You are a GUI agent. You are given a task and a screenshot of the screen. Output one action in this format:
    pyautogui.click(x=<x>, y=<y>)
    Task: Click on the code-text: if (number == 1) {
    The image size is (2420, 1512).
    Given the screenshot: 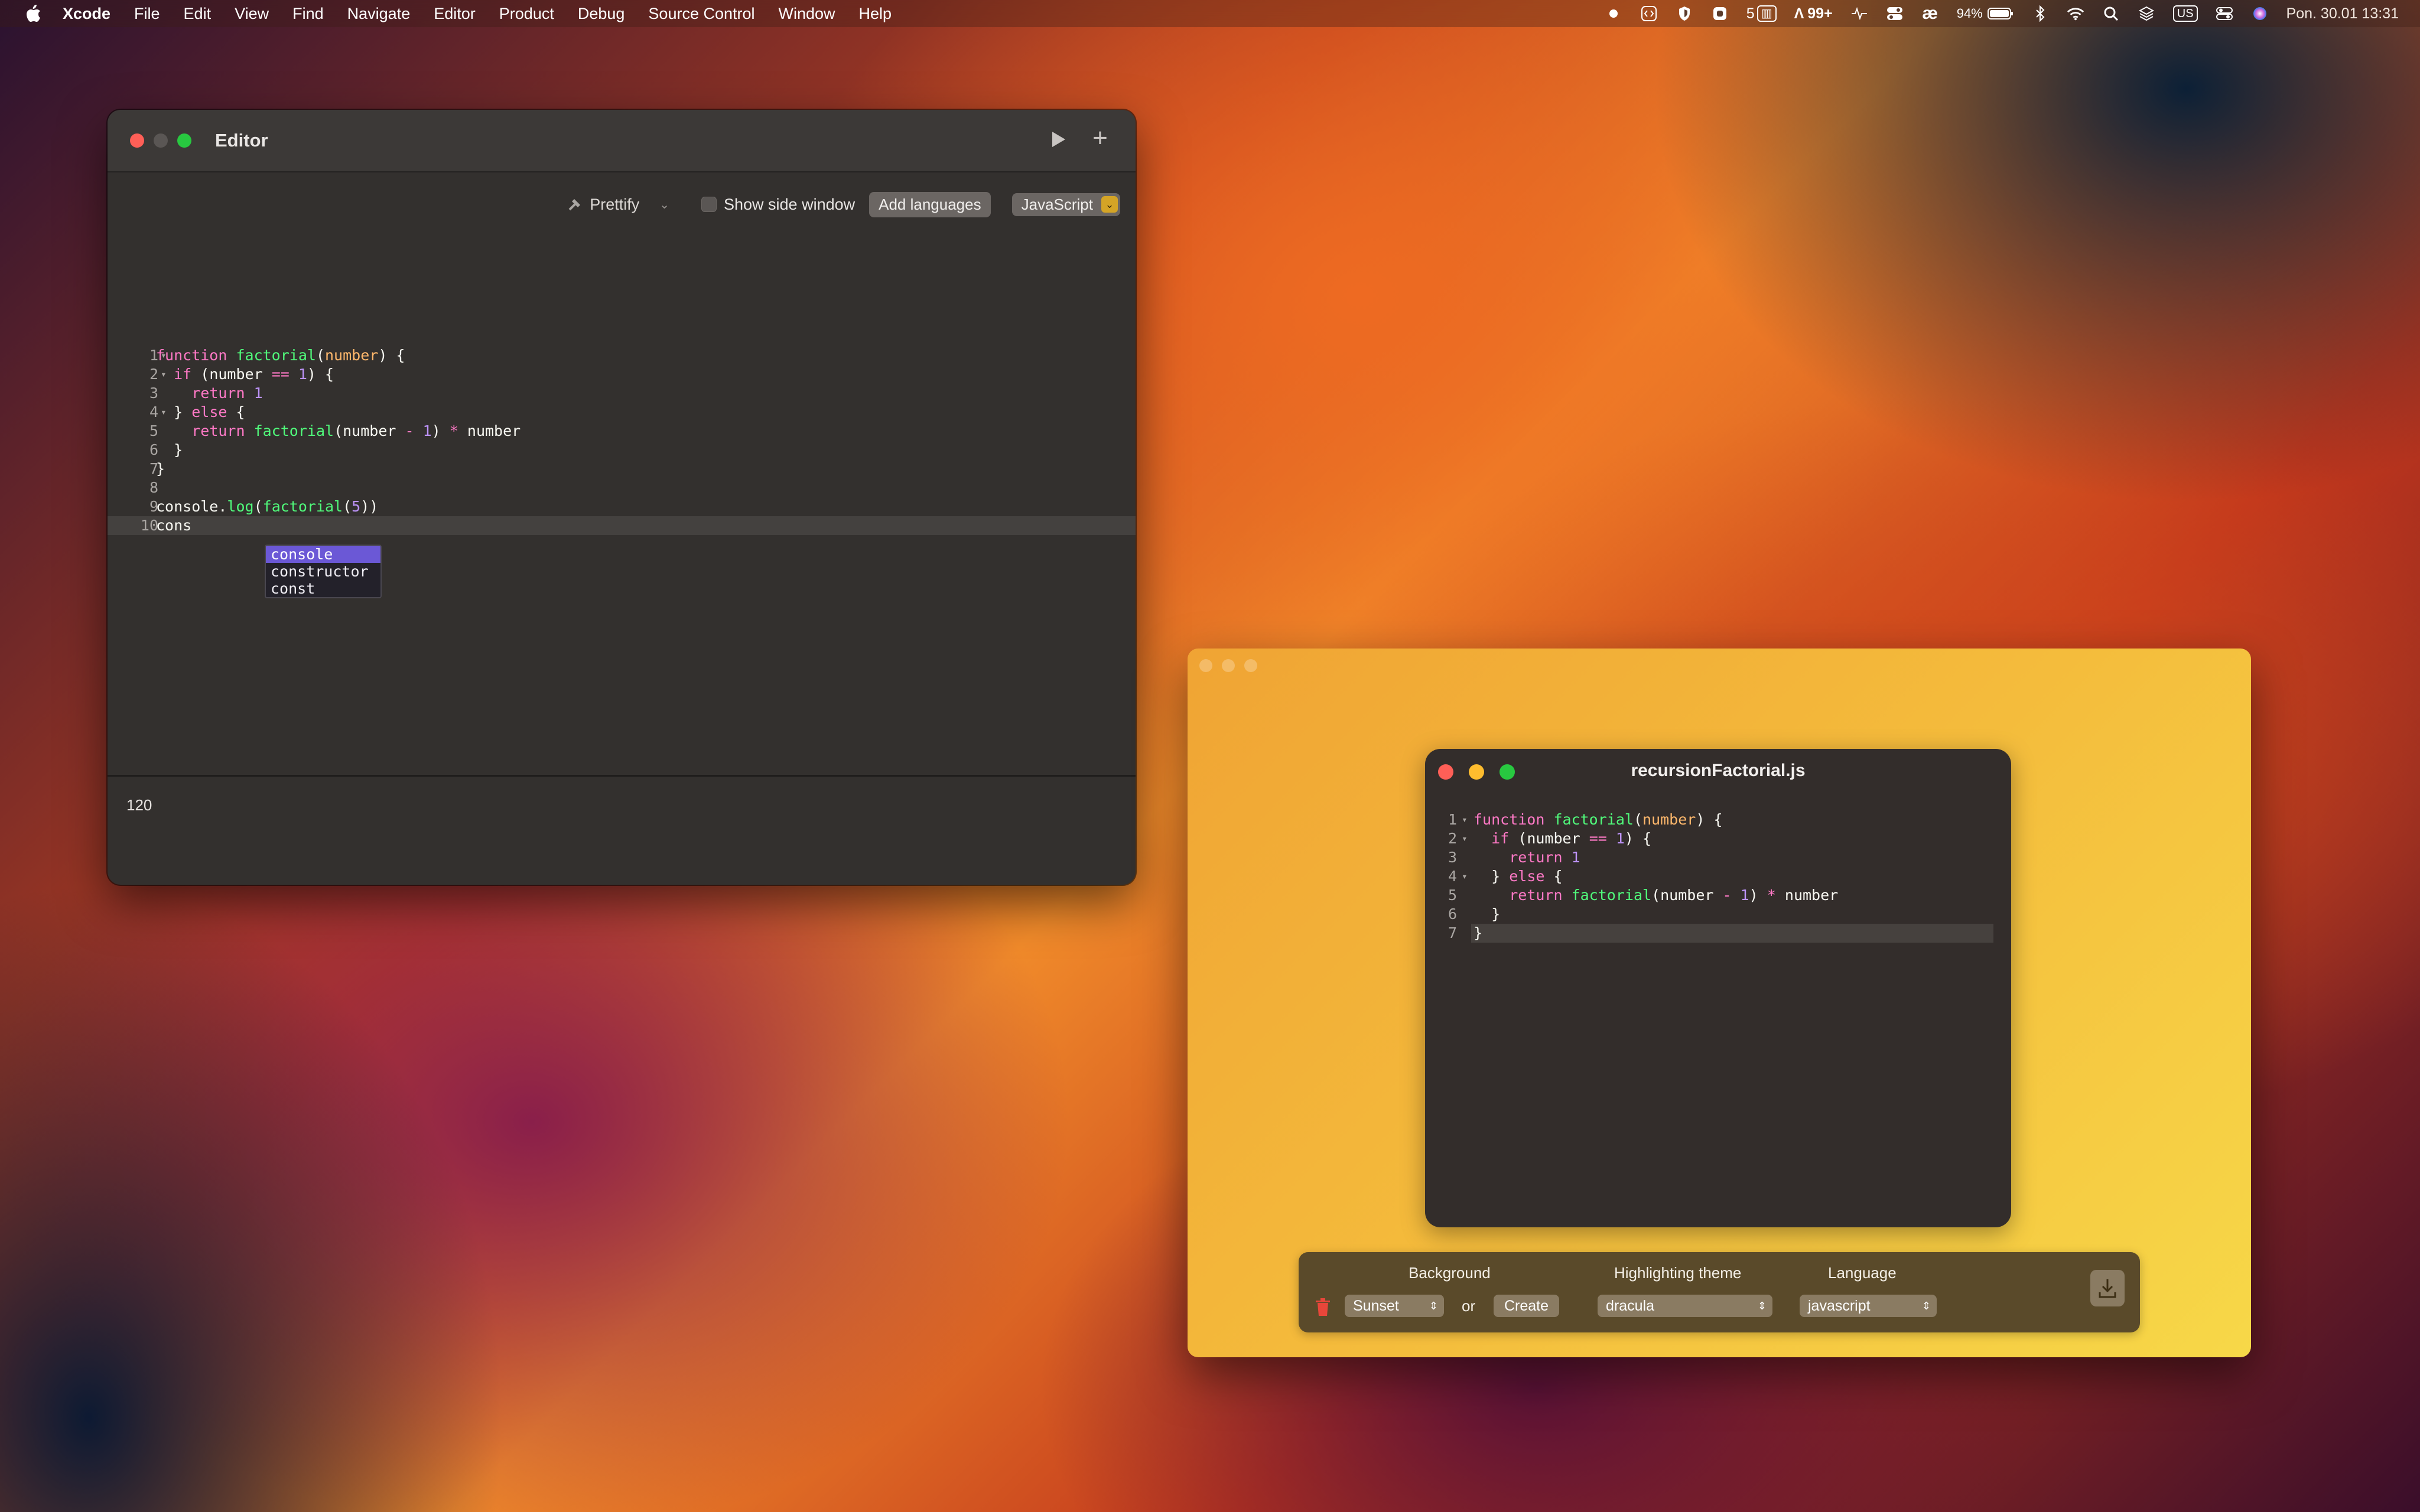 What is the action you would take?
    pyautogui.click(x=245, y=374)
    